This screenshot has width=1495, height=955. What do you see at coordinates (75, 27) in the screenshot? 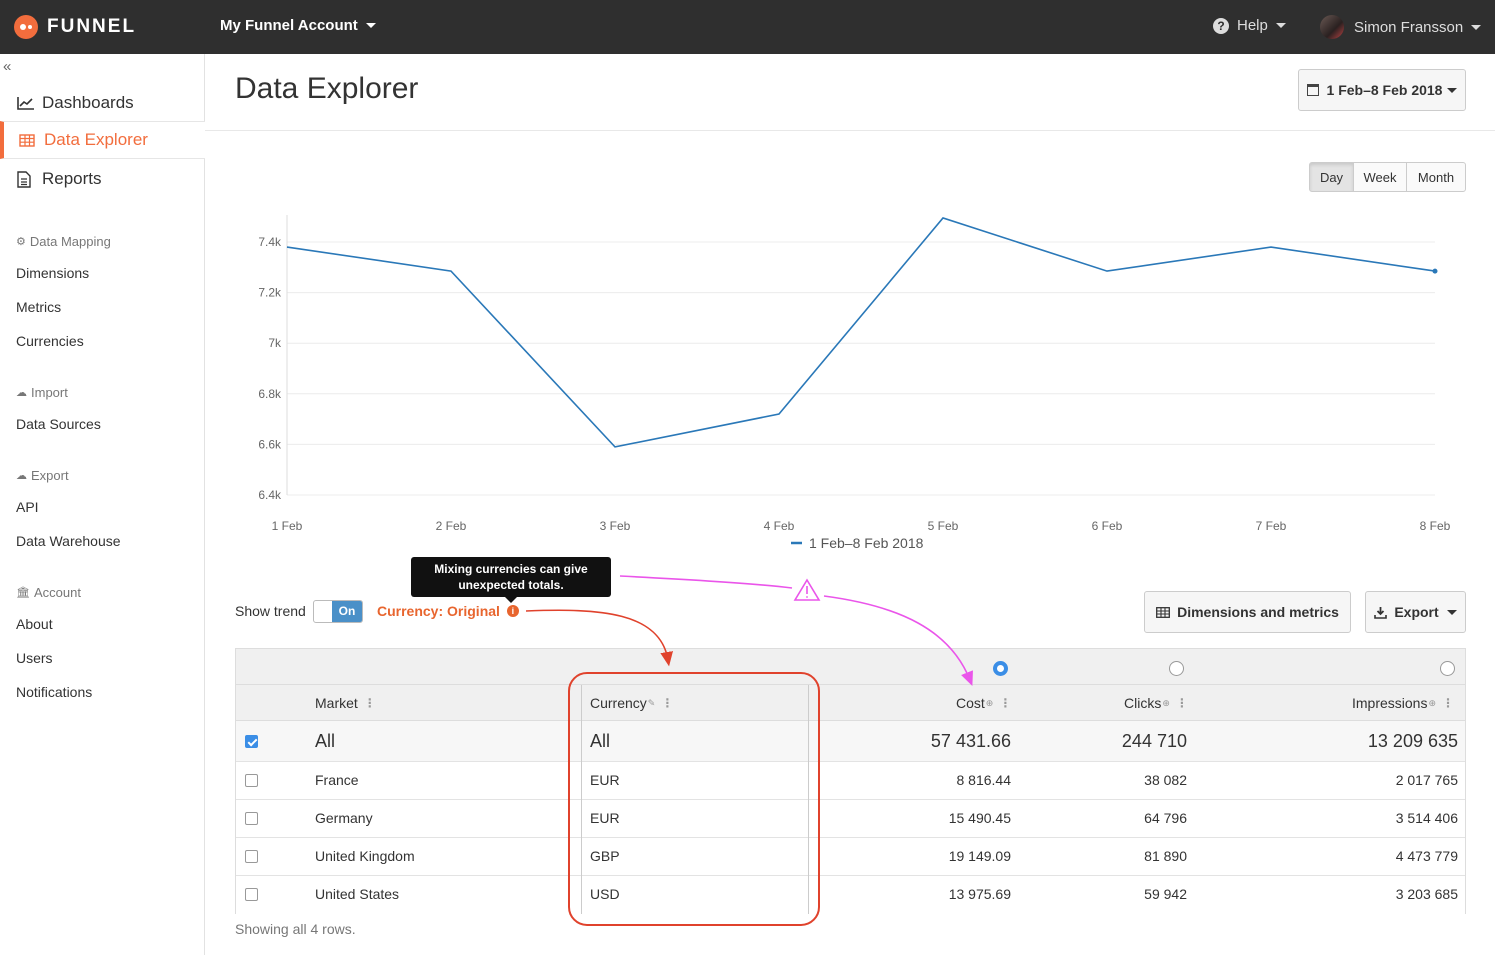
I see `funnel-logo: FUNNEL` at bounding box center [75, 27].